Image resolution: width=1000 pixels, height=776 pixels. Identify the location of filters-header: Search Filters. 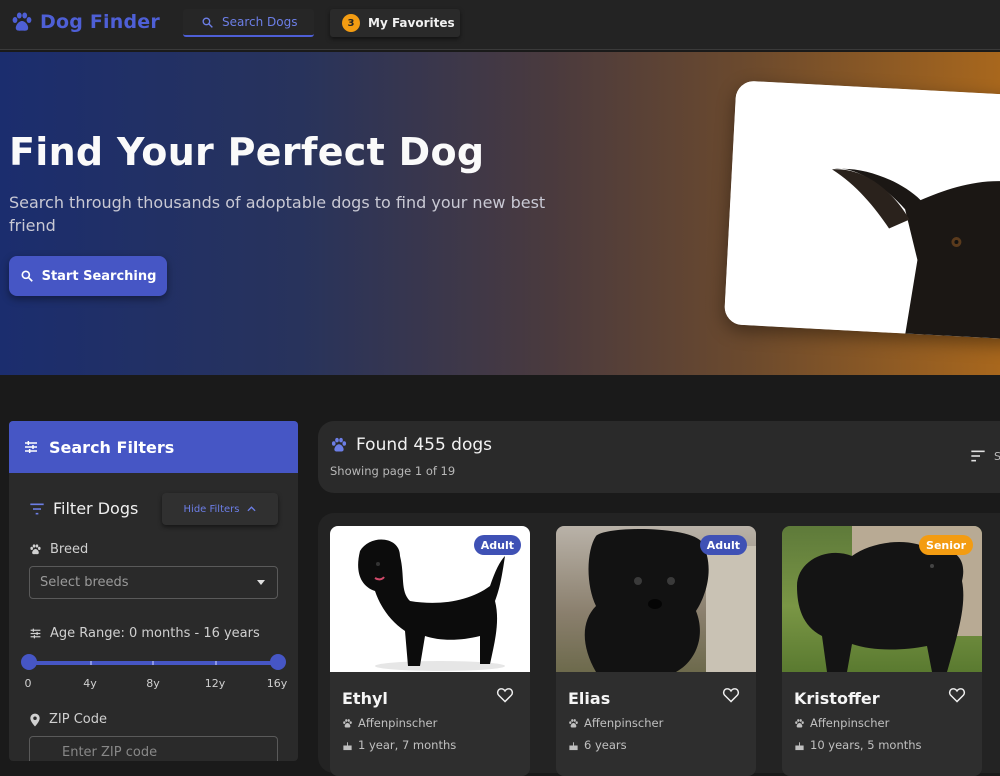
(153, 447).